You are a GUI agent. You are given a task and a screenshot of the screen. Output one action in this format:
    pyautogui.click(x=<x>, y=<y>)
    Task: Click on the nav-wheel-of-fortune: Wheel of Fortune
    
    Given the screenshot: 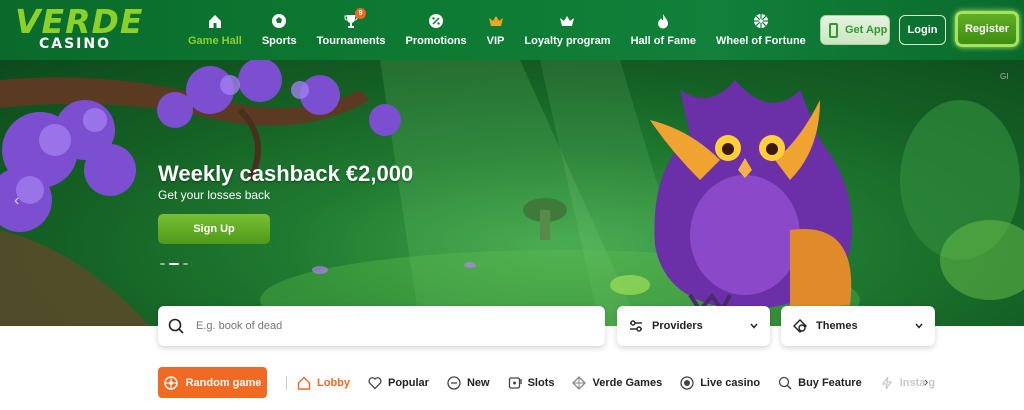 What is the action you would take?
    pyautogui.click(x=761, y=30)
    